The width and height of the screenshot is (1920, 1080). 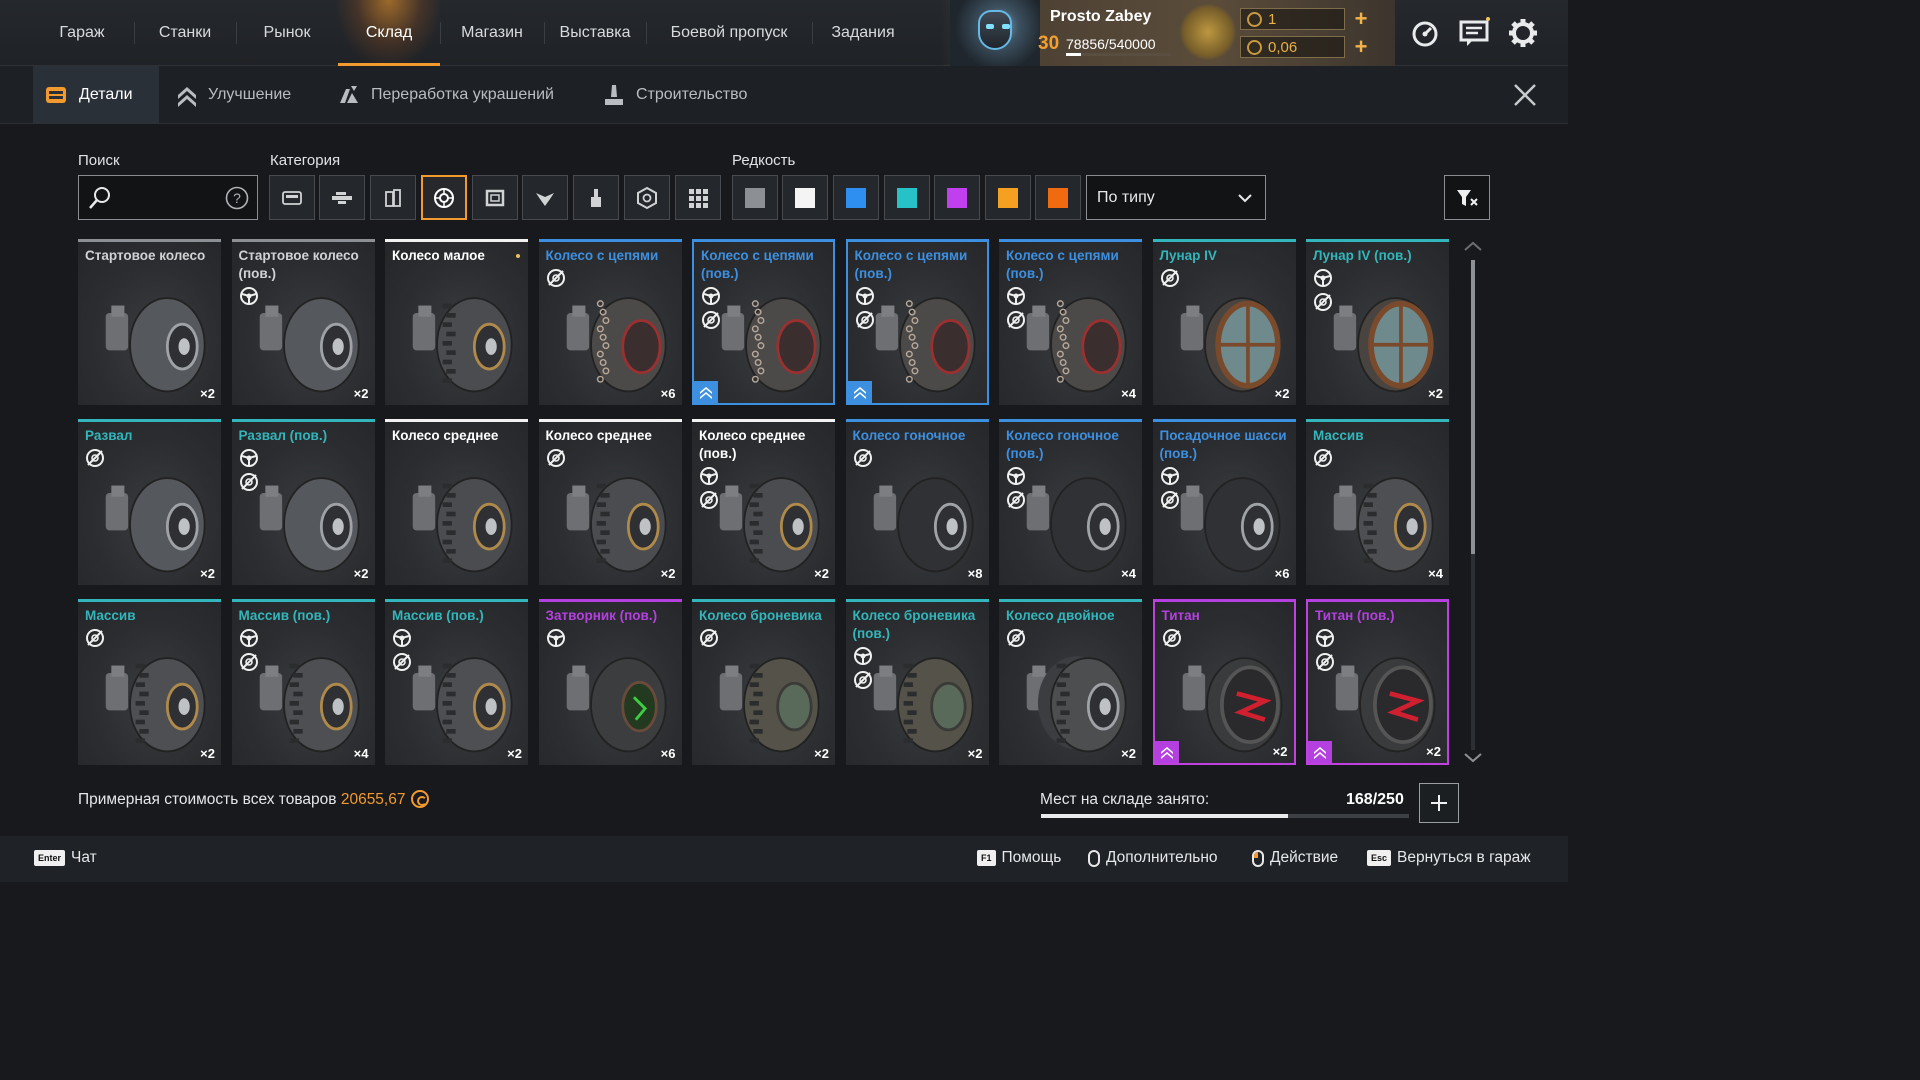 I want to click on nav-item: Рынок, so click(x=287, y=33).